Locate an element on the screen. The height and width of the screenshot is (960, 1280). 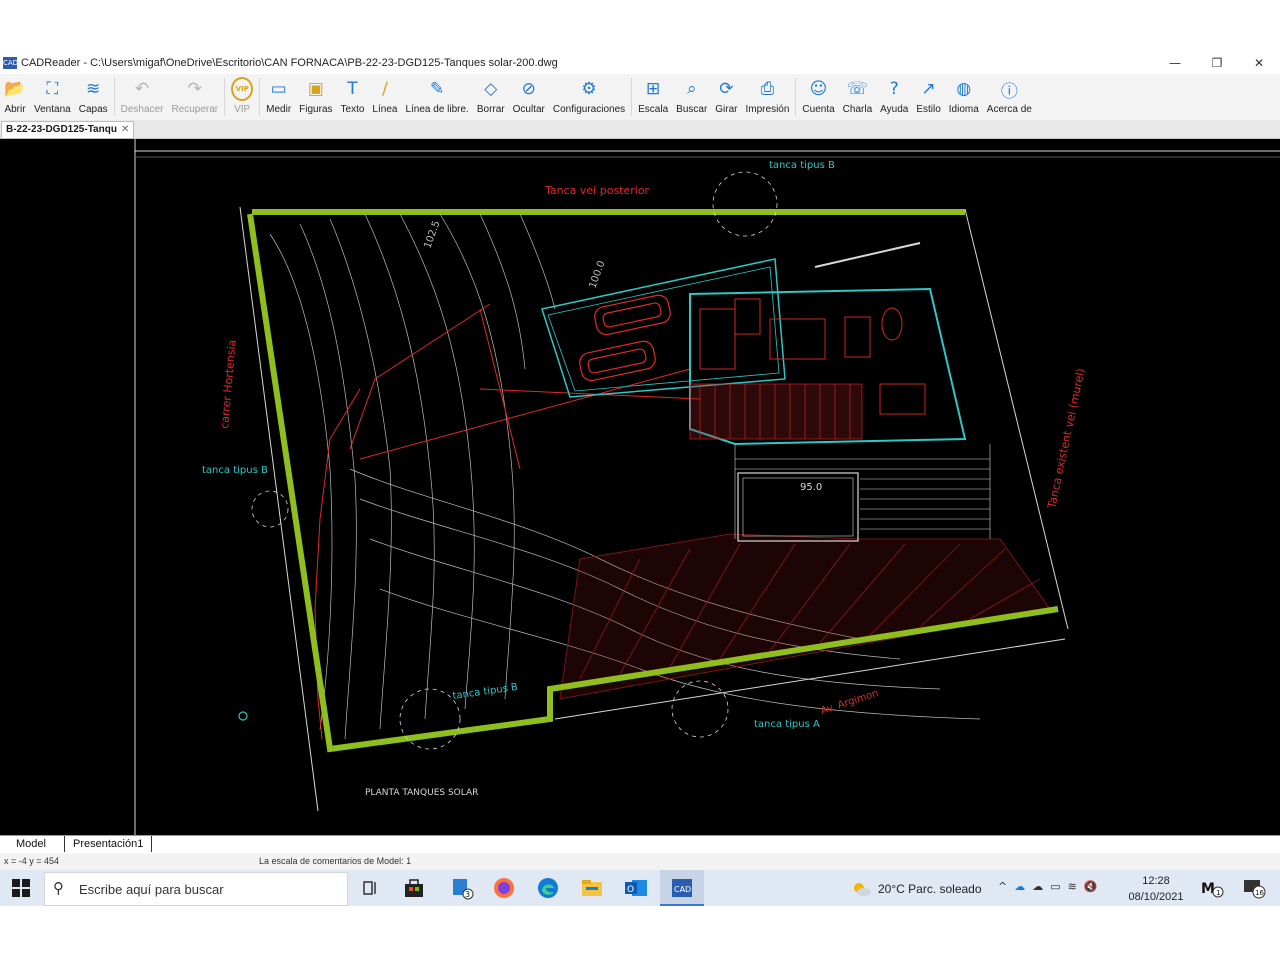
svg-text: O is located at coordinates (630, 890).